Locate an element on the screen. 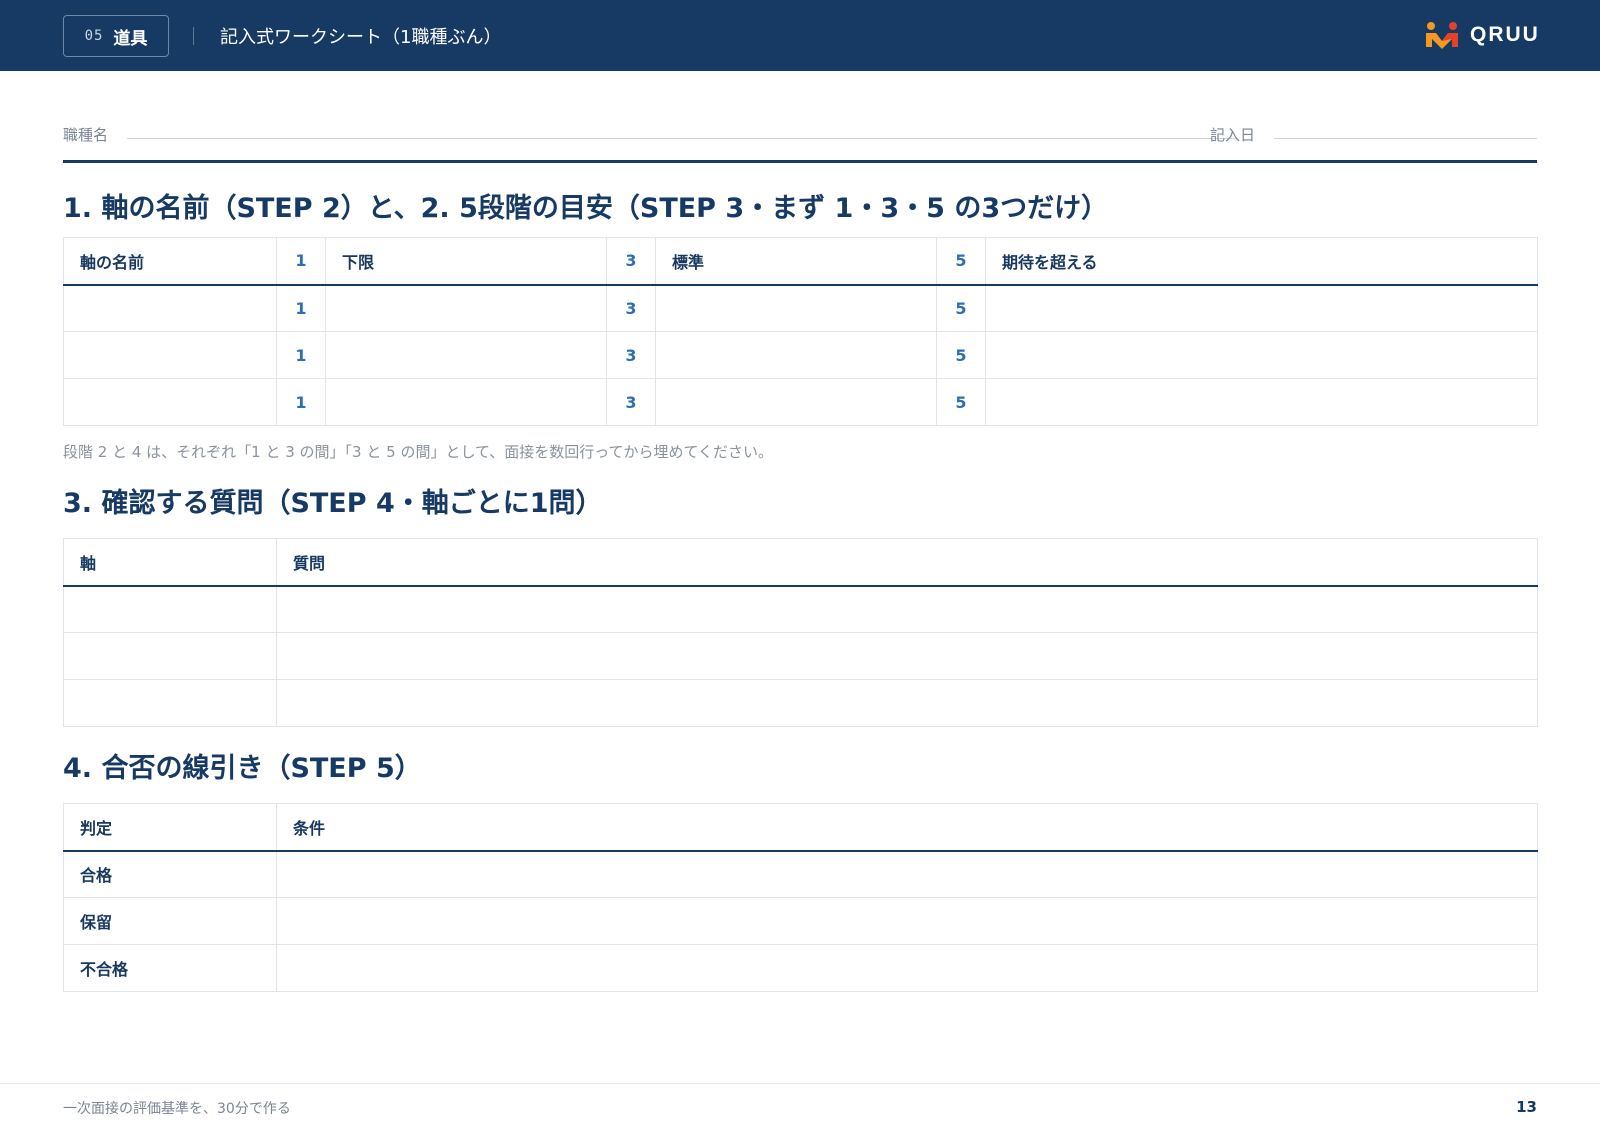  people-logo-icon is located at coordinates (1442, 35).